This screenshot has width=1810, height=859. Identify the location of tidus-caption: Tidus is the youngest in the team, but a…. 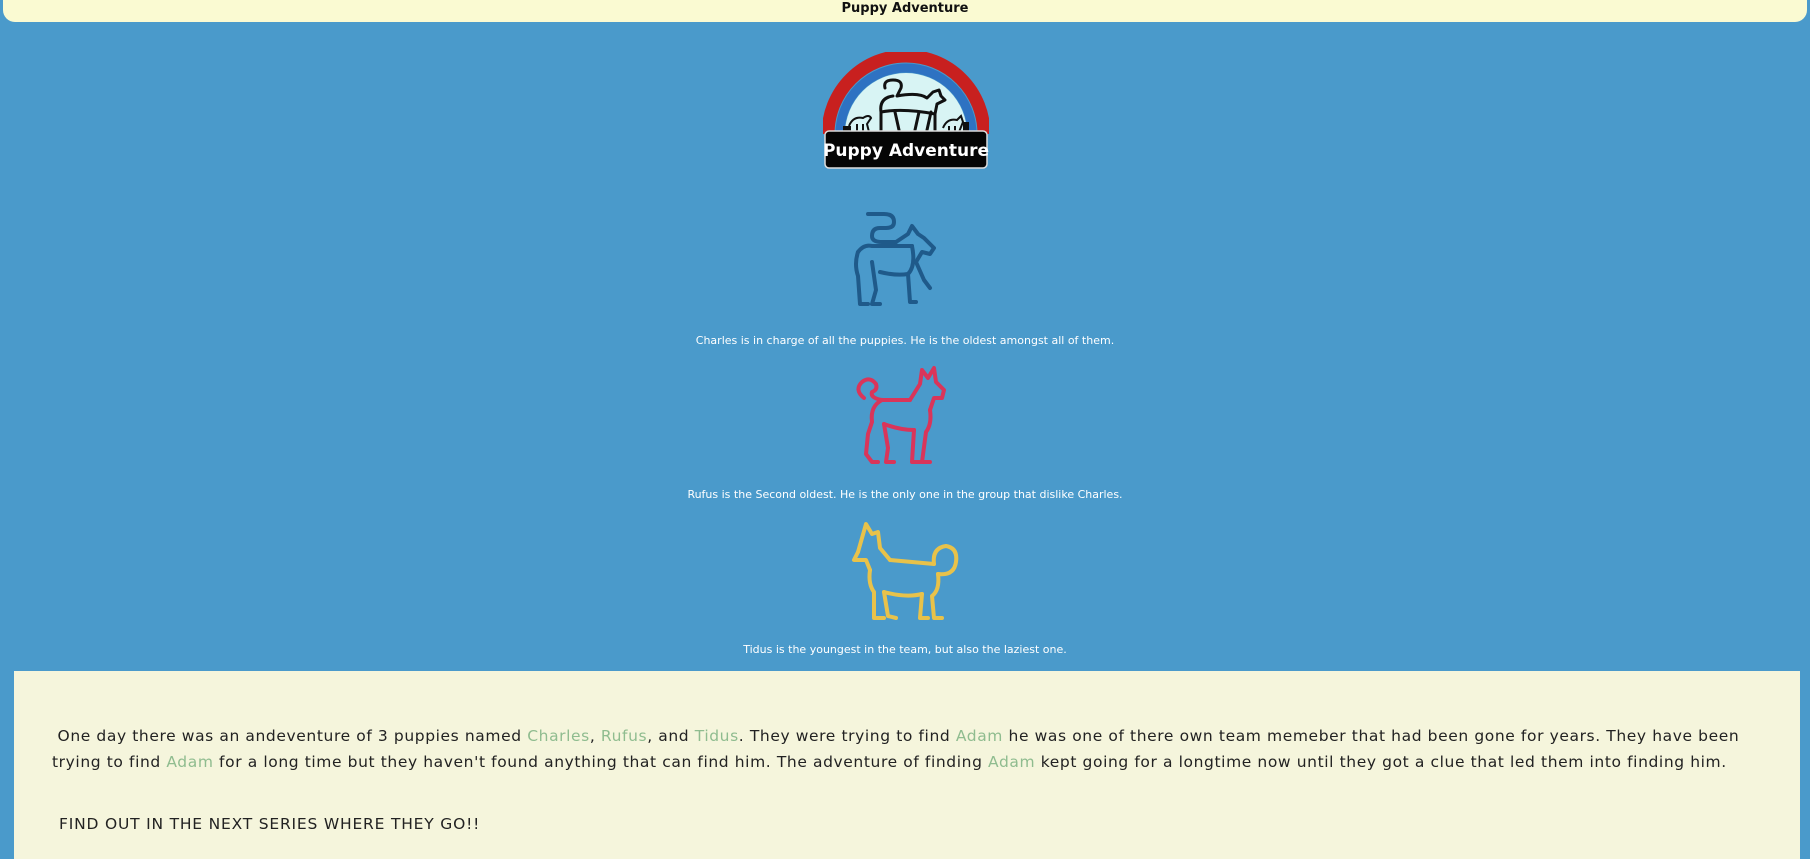
(905, 649).